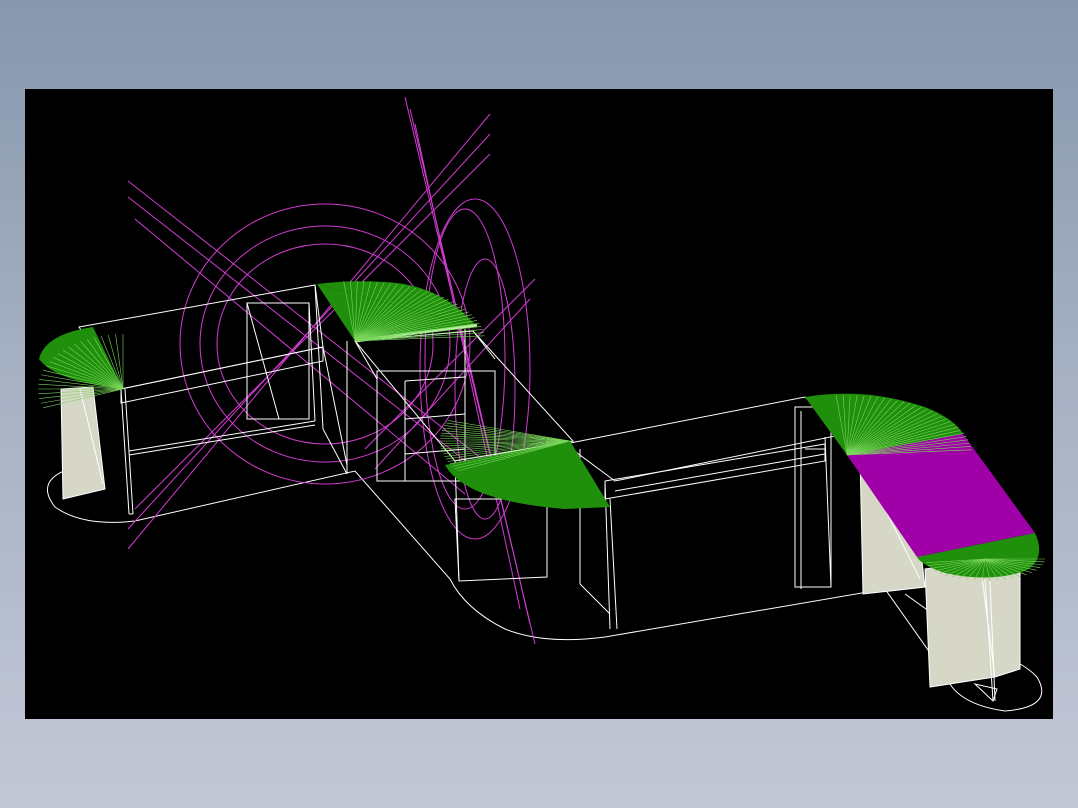 The image size is (1078, 808). I want to click on fan-line, so click(509, 431).